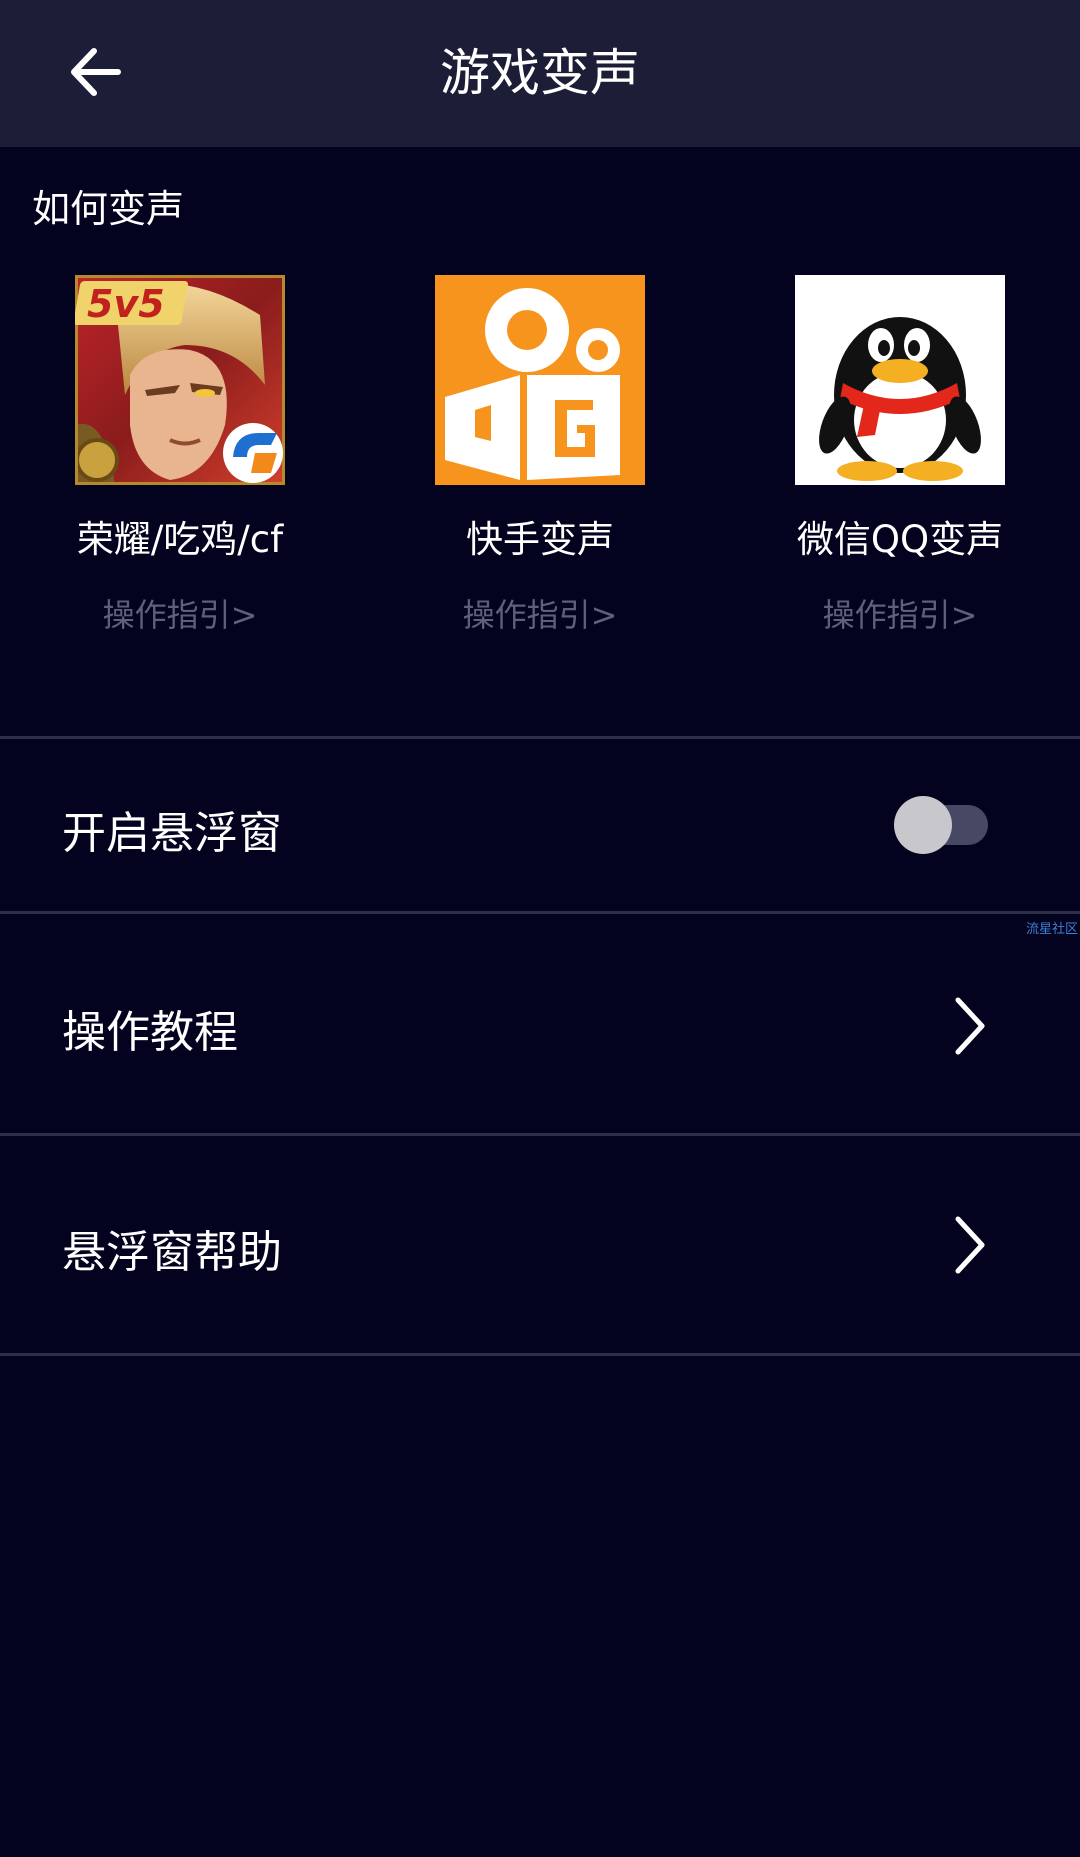 The image size is (1080, 1857). I want to click on toggle-knob, so click(923, 825).